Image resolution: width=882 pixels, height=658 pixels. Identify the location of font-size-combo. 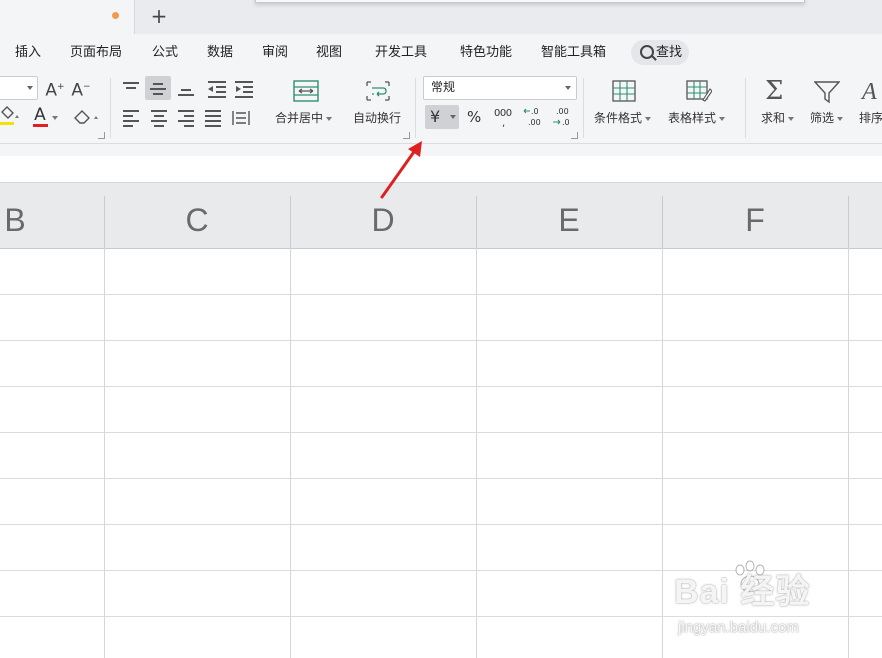
(19, 88).